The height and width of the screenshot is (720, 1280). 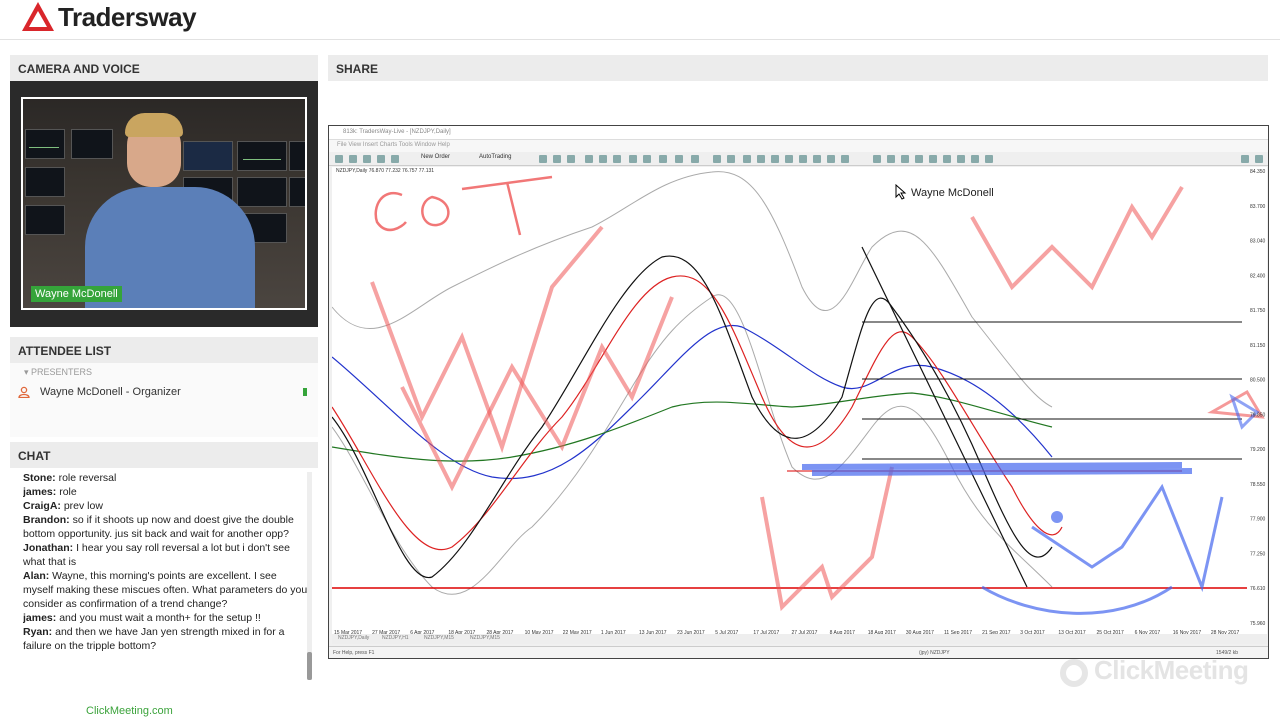 I want to click on toolbar-grid-icon, so click(x=617, y=159).